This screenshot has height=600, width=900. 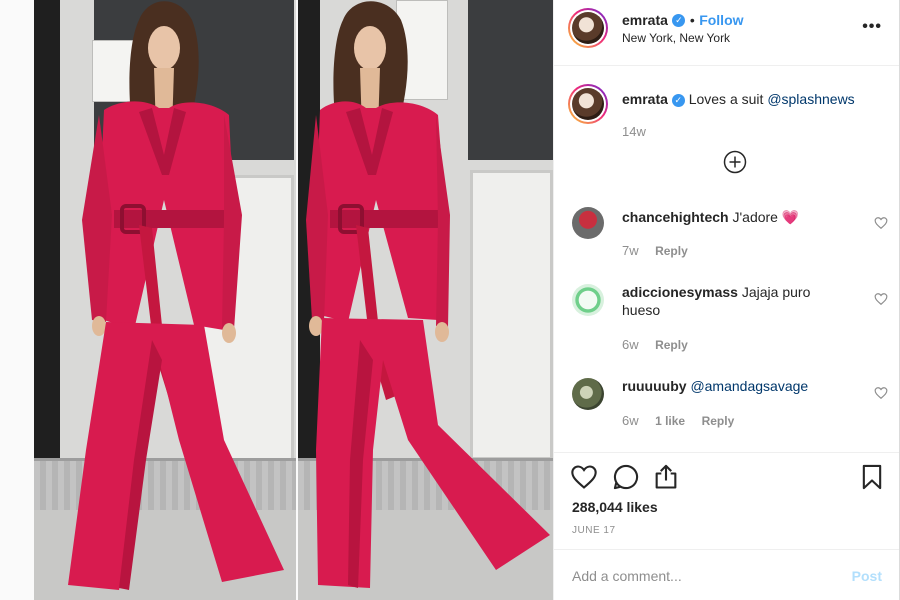 I want to click on load-more-comments-icon, so click(x=735, y=162).